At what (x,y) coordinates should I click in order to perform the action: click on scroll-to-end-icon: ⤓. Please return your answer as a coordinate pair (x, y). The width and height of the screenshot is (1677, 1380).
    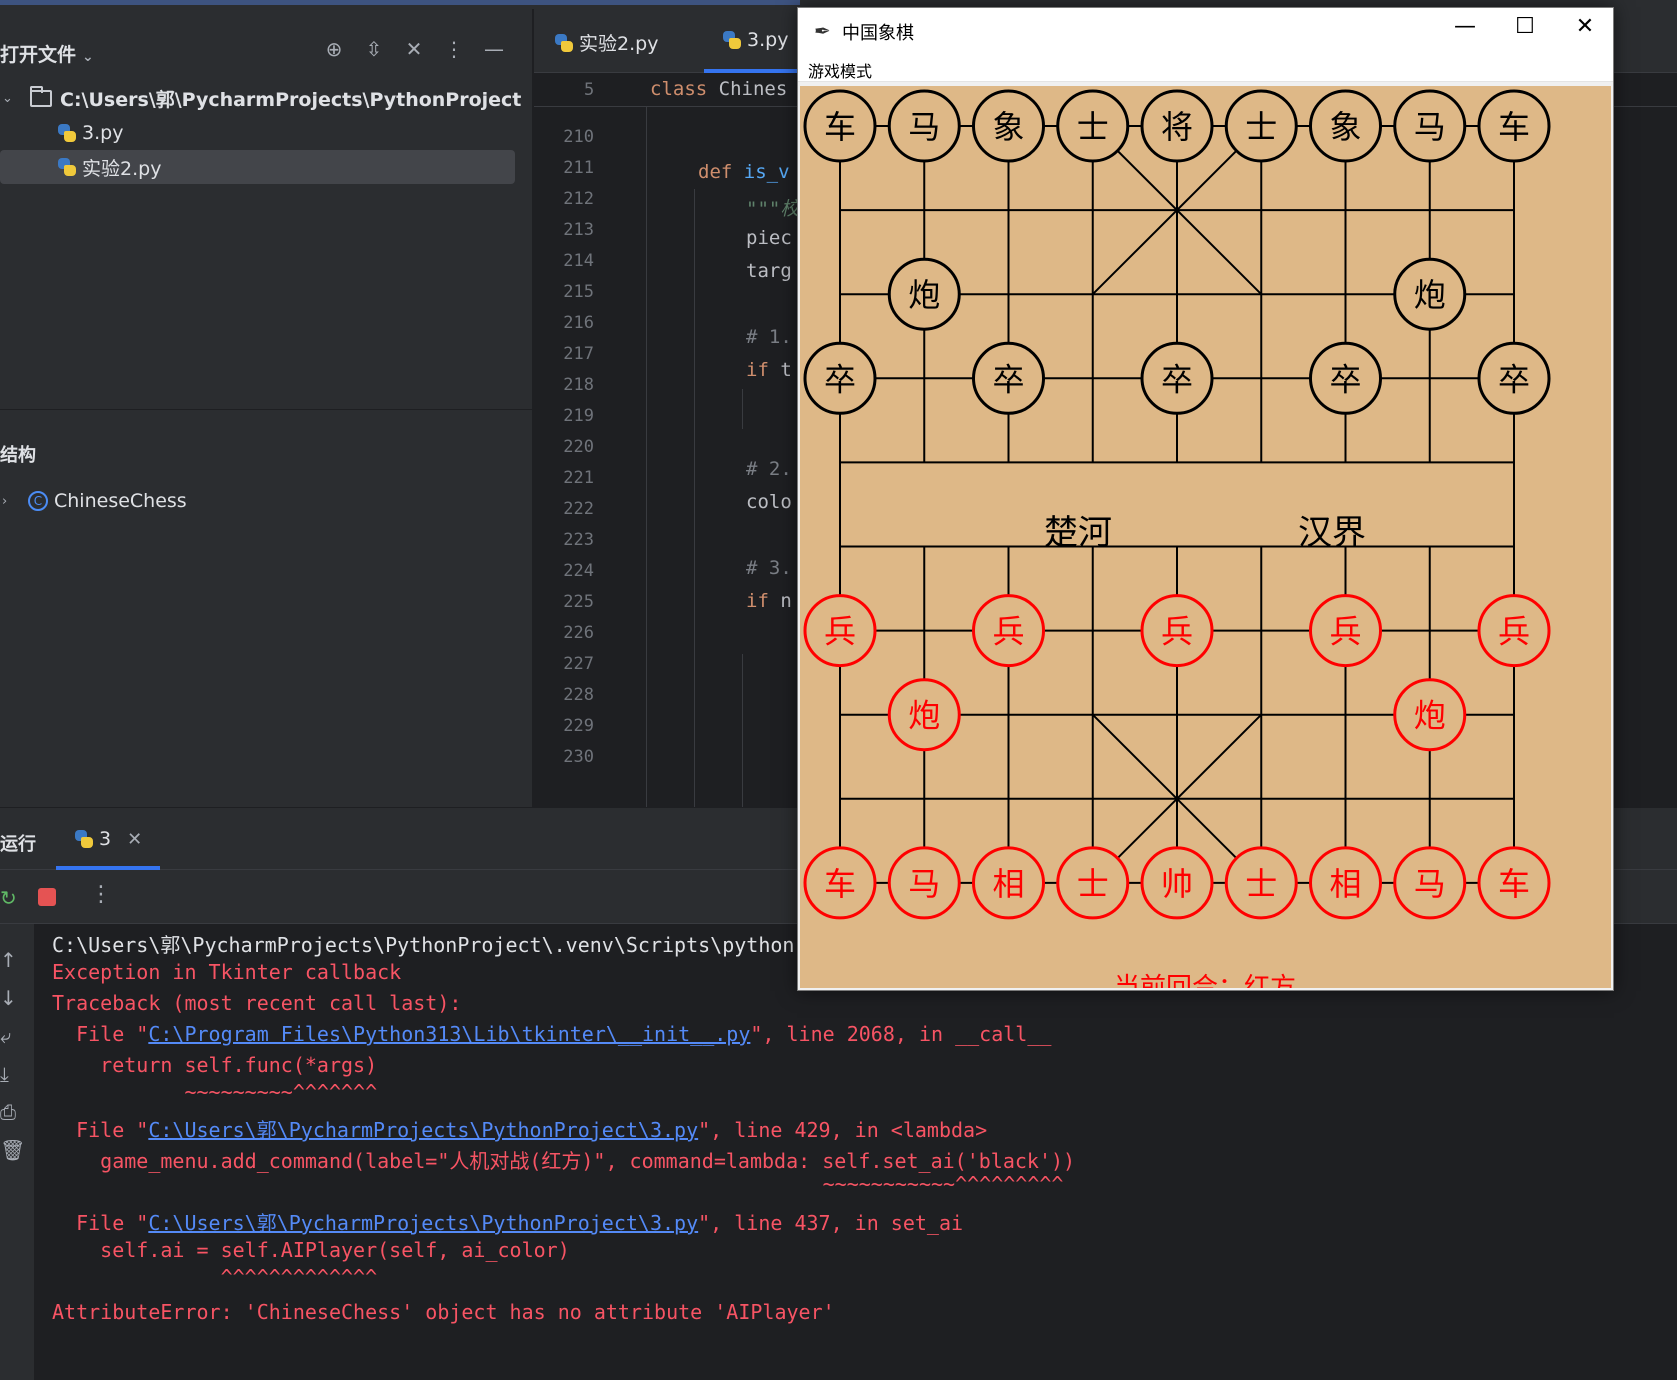
    Looking at the image, I should click on (4, 1074).